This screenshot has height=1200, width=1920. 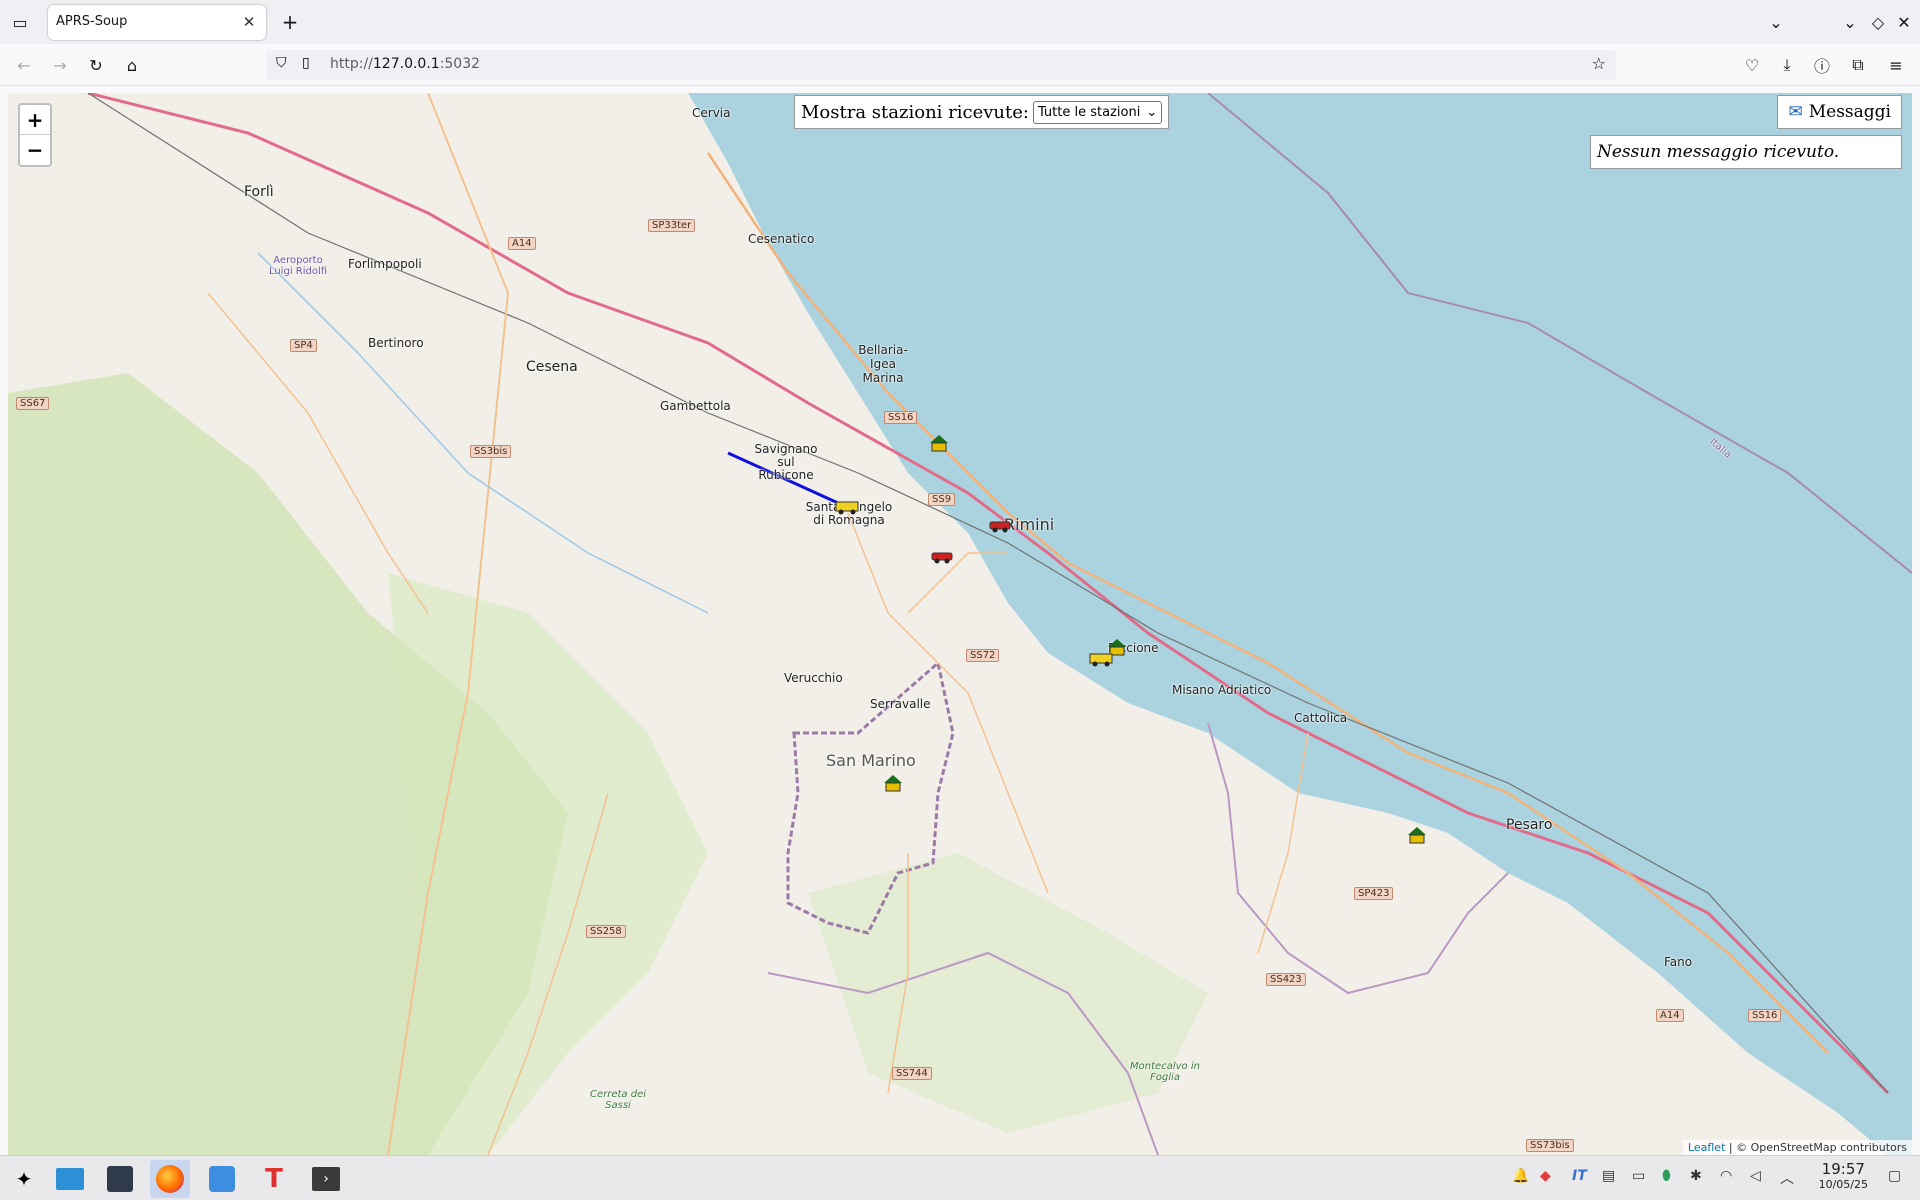 I want to click on place-label: Cerreta dei Sassi, so click(x=617, y=1100).